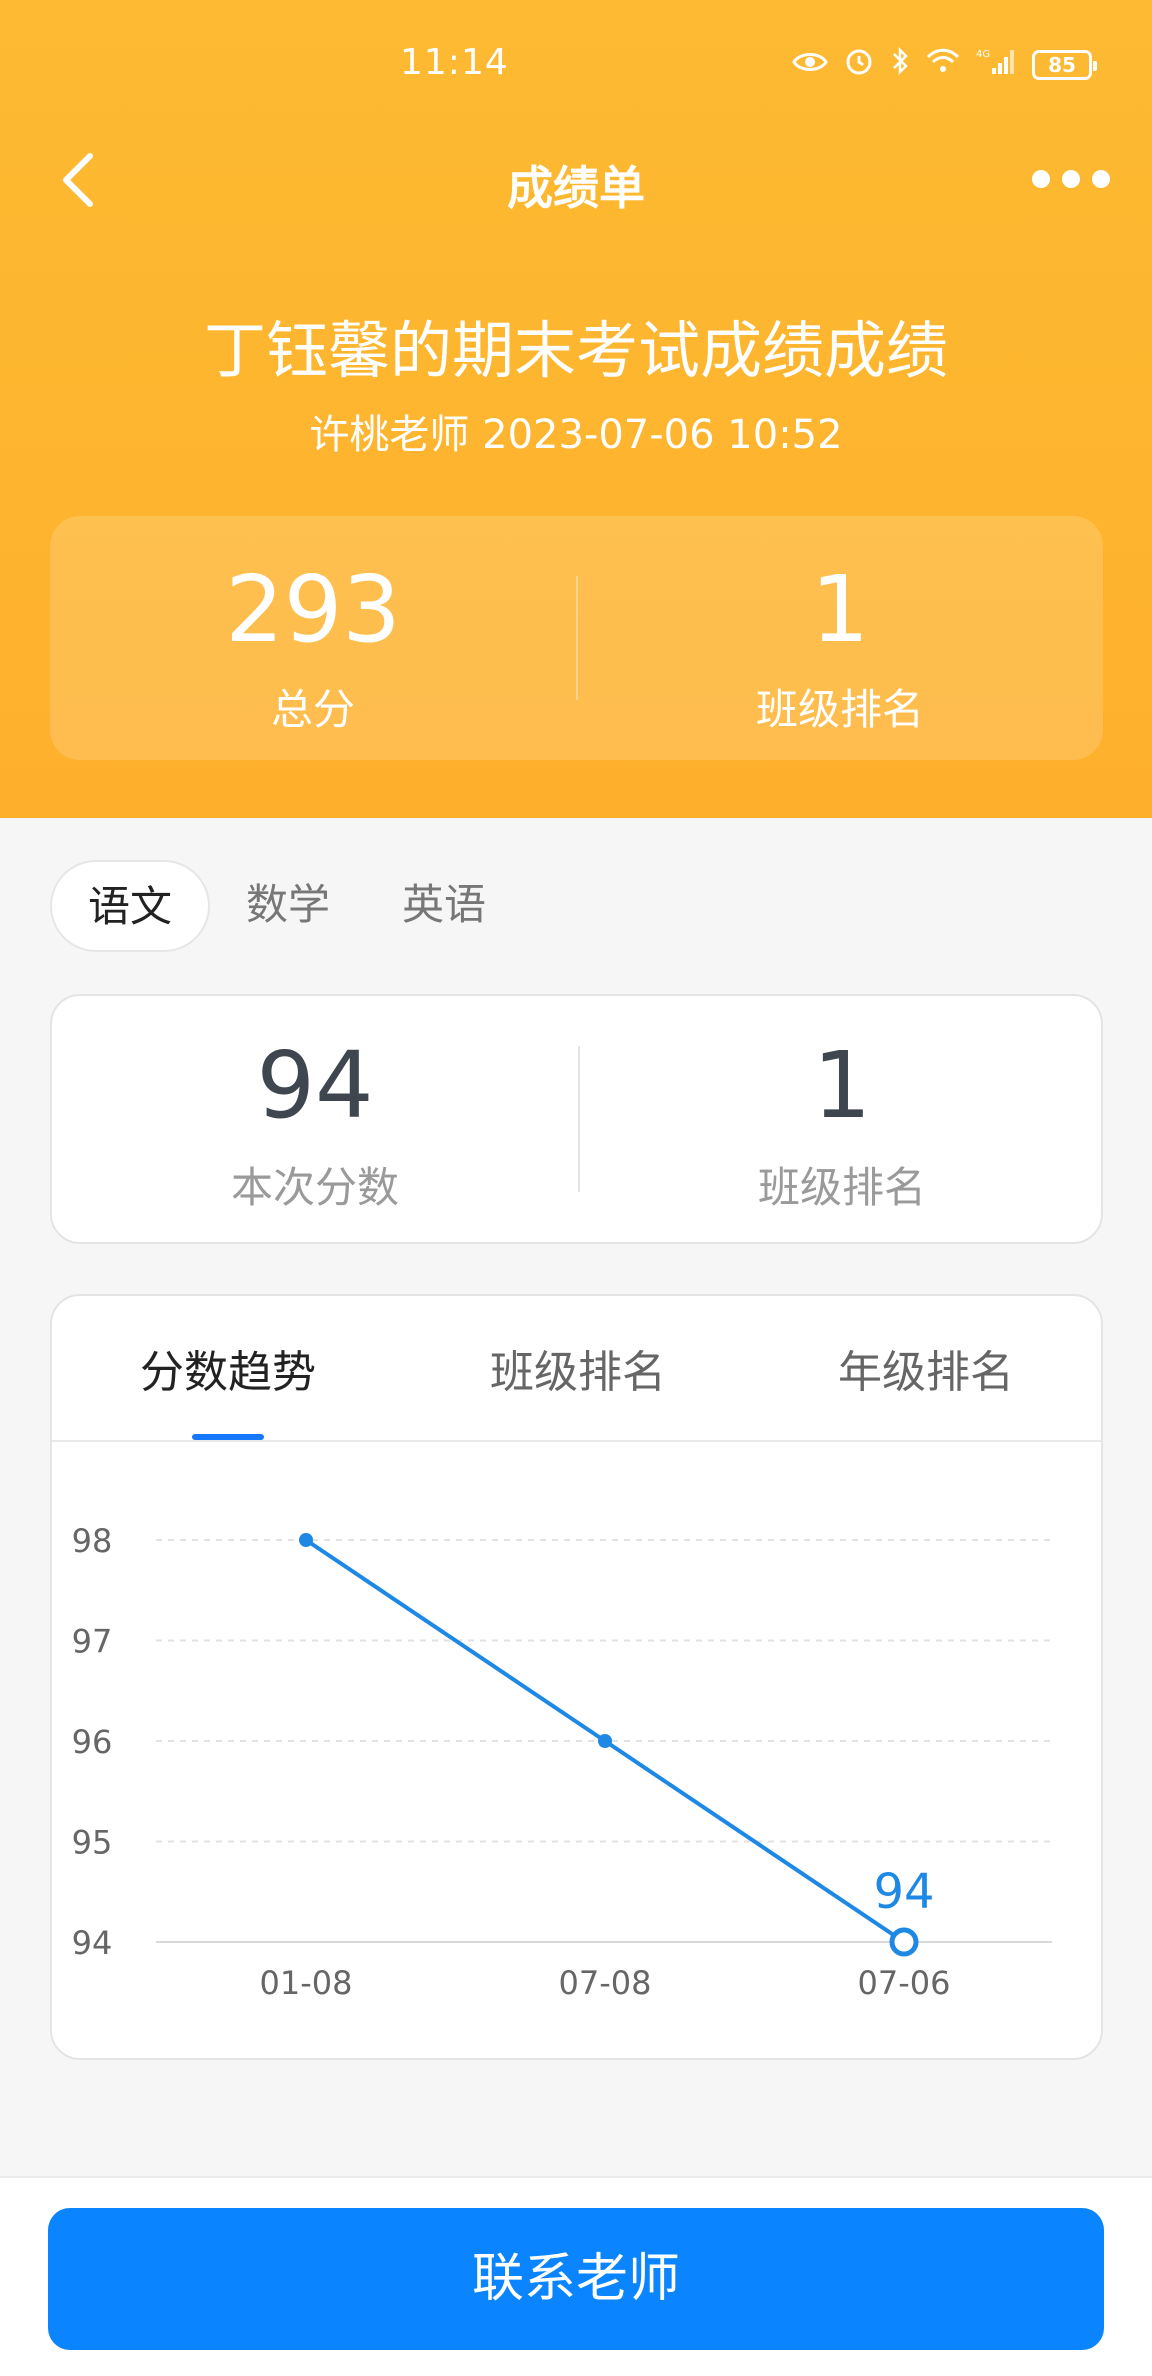 This screenshot has width=1152, height=2376. What do you see at coordinates (130, 906) in the screenshot?
I see `subject-tab-chinese: 语文` at bounding box center [130, 906].